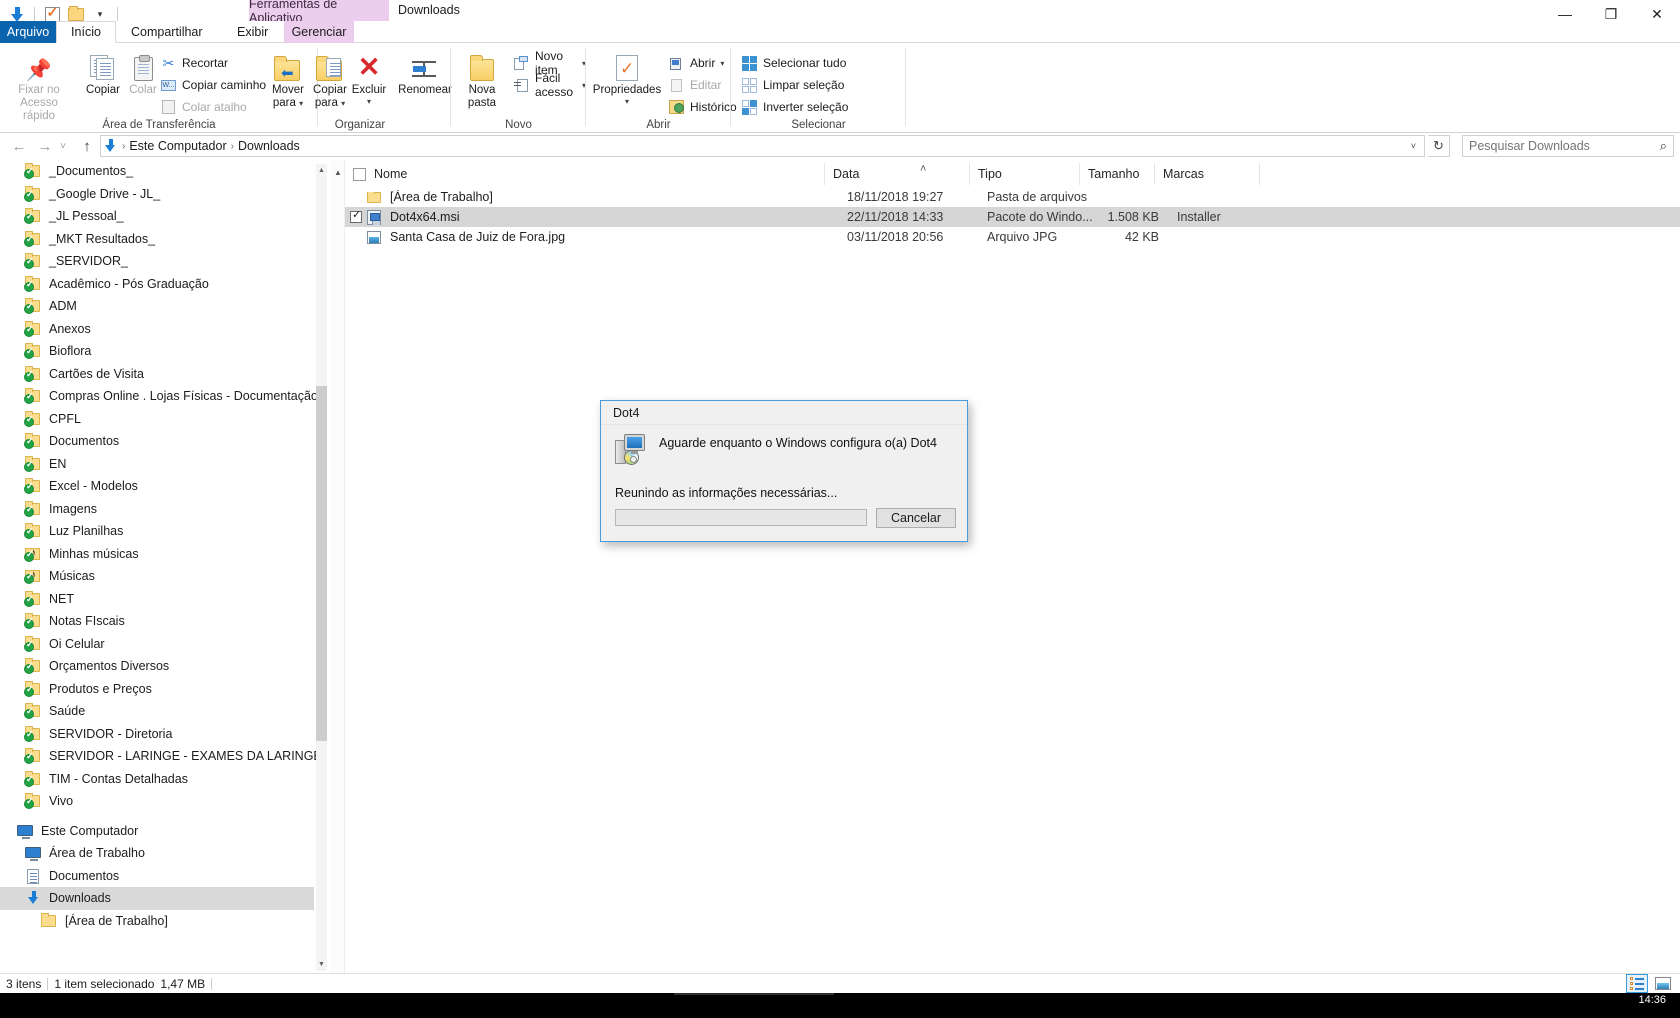 The image size is (1680, 1018). I want to click on copy-path-button: W... Copiar caminho, so click(213, 85).